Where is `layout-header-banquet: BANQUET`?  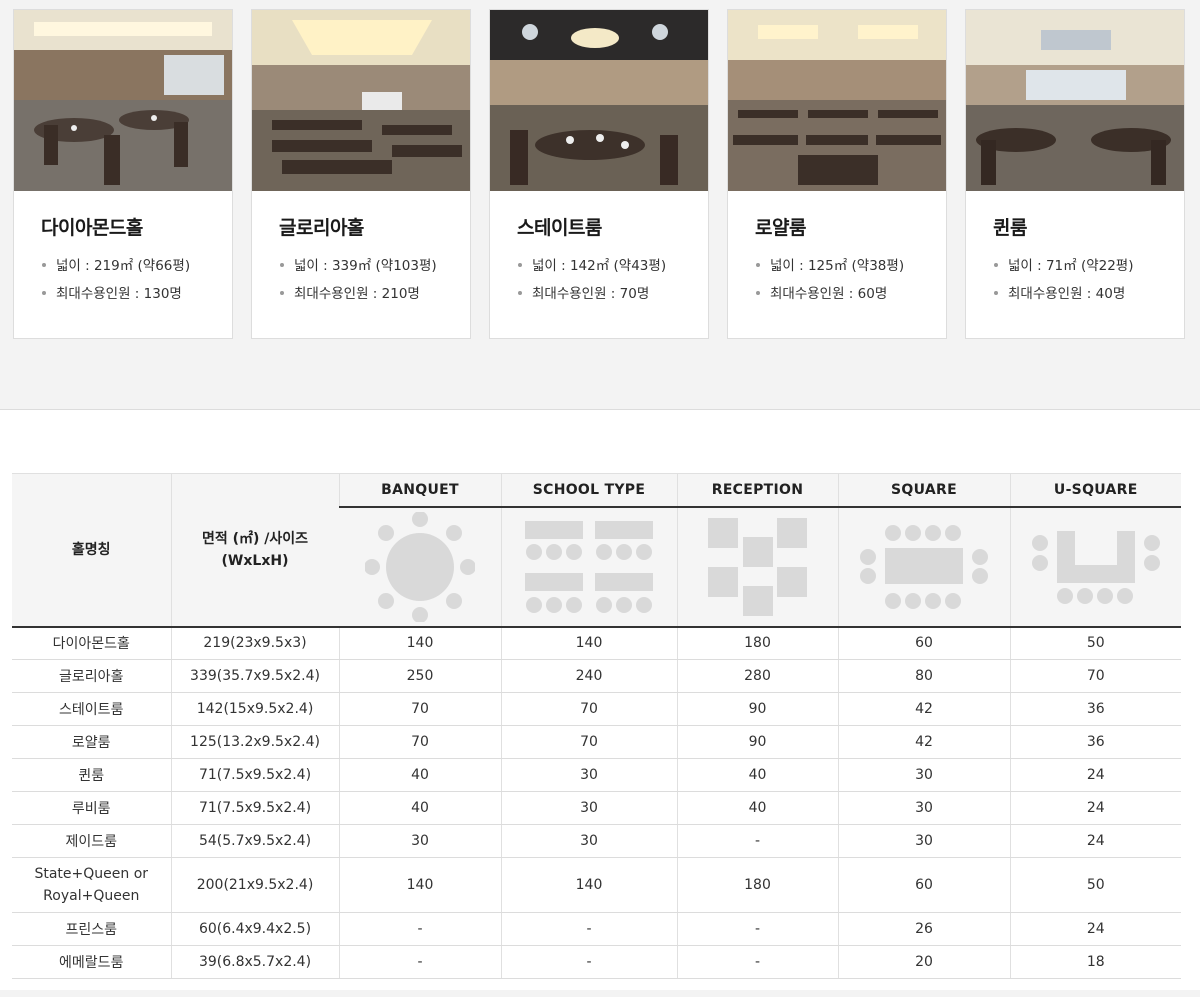
layout-header-banquet: BANQUET is located at coordinates (419, 490).